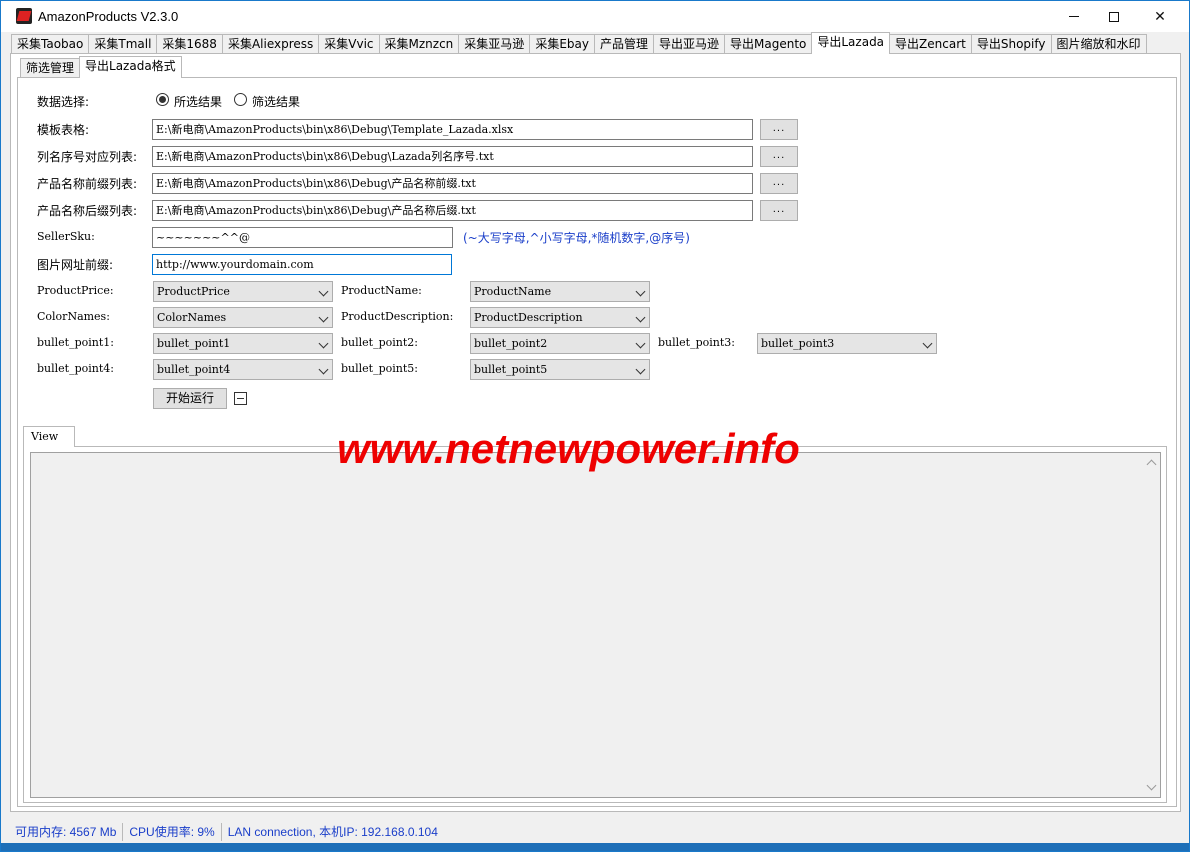 This screenshot has width=1190, height=852. I want to click on bp3-select: bullet_point3, so click(847, 343).